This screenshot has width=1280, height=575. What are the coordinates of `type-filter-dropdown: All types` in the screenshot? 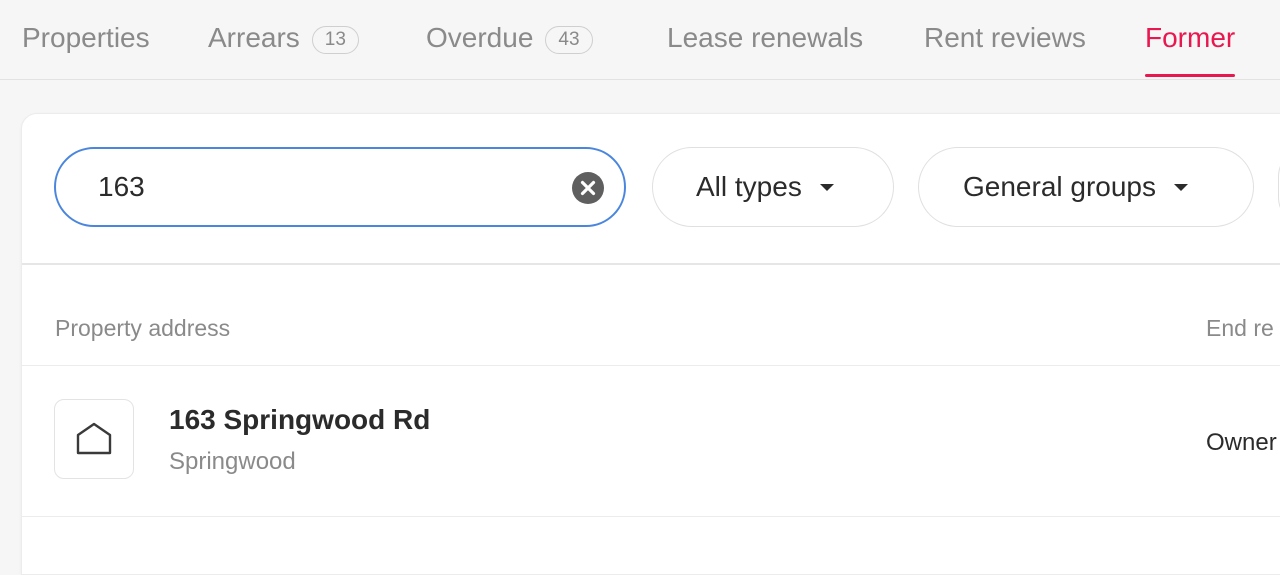 It's located at (773, 187).